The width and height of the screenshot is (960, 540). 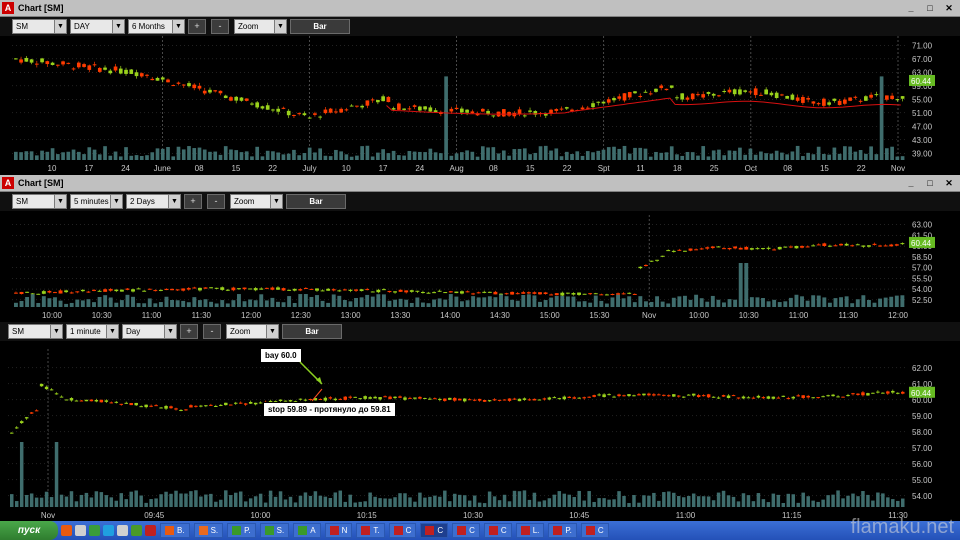 I want to click on taskbar-tasks: B. S. P. S. A N T. C C C C L. P. C, so click(x=382, y=530).